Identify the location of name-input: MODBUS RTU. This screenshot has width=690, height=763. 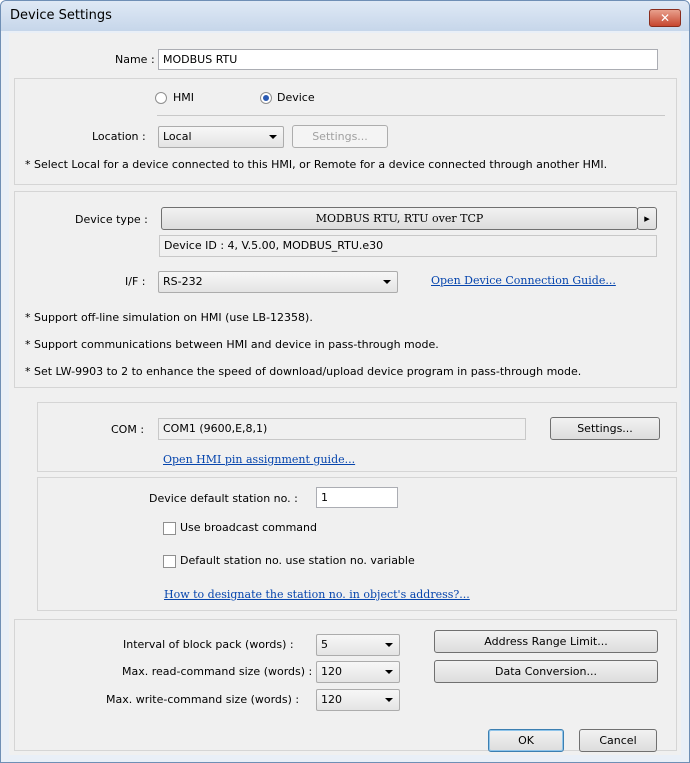
(408, 59).